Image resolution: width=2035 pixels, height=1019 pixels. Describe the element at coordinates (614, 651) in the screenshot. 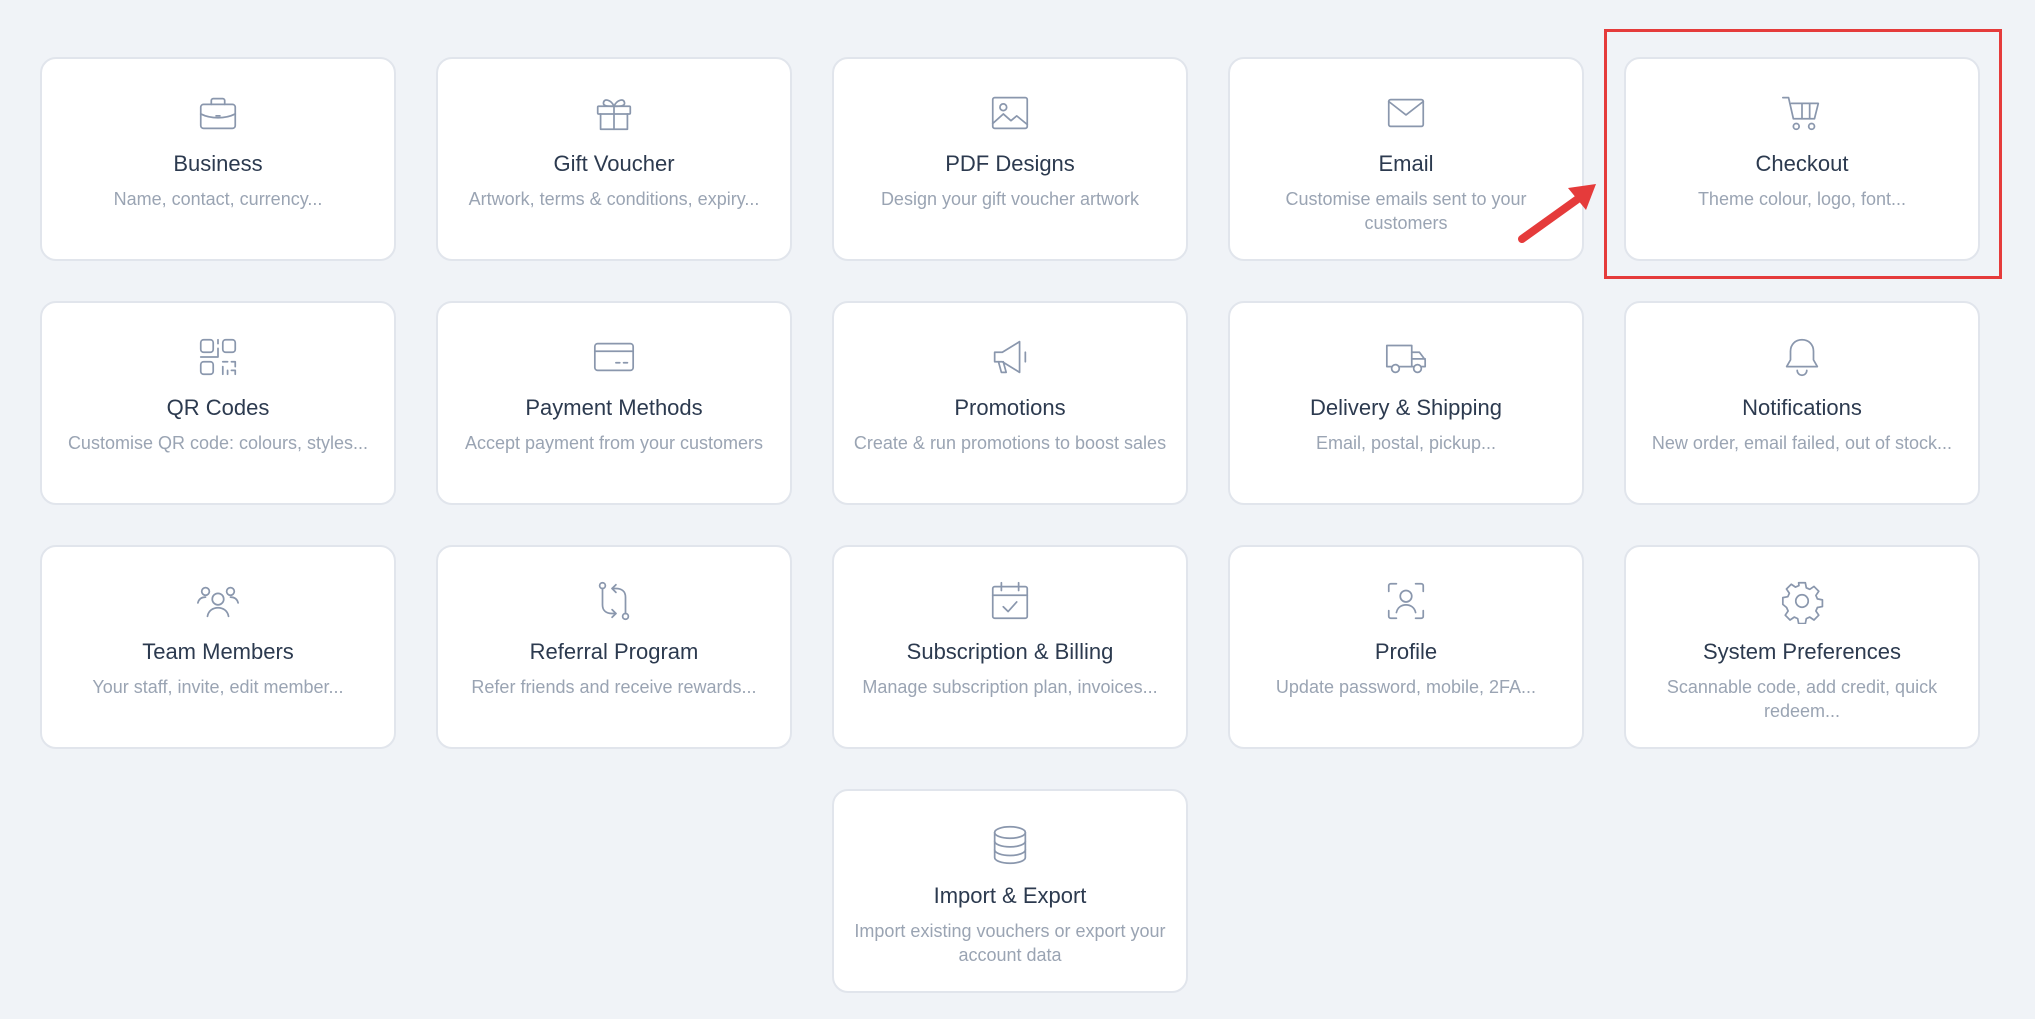

I see `card-title: Referral Program` at that location.